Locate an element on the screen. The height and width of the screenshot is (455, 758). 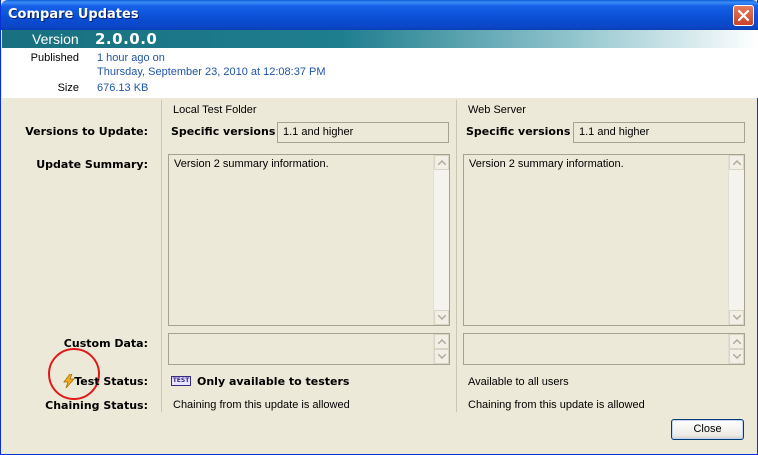
test-status-label: Test Status: is located at coordinates (111, 381).